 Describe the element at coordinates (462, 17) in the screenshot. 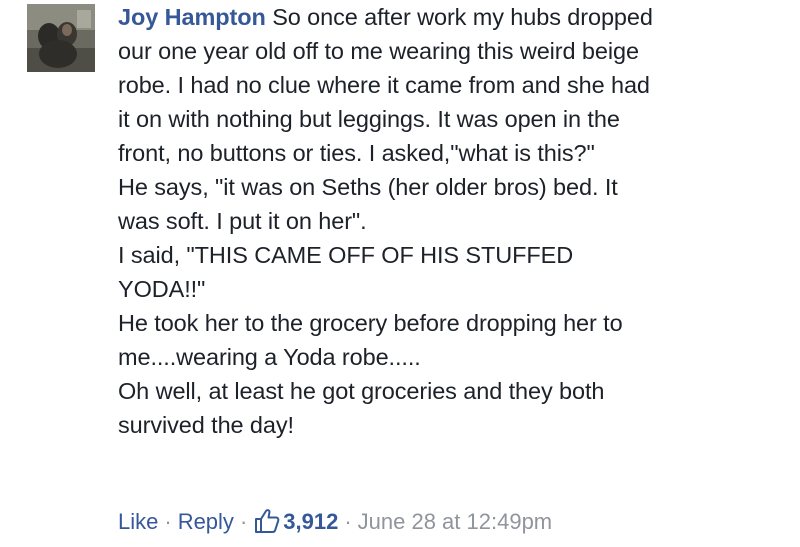

I see `comment-text: So once after work my hubs dropped` at that location.